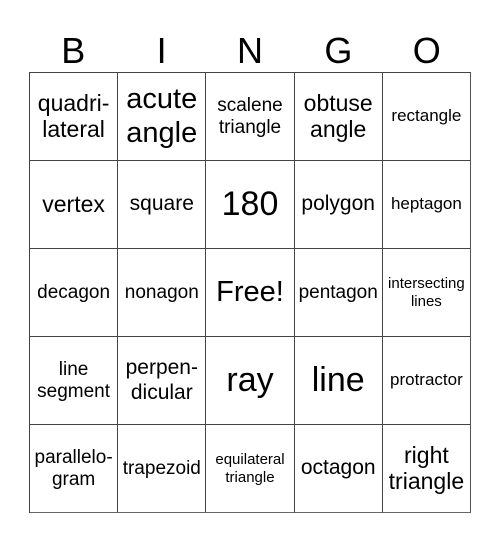 Image resolution: width=500 pixels, height=544 pixels. What do you see at coordinates (426, 293) in the screenshot?
I see `bingo-cell: intersecting lines` at bounding box center [426, 293].